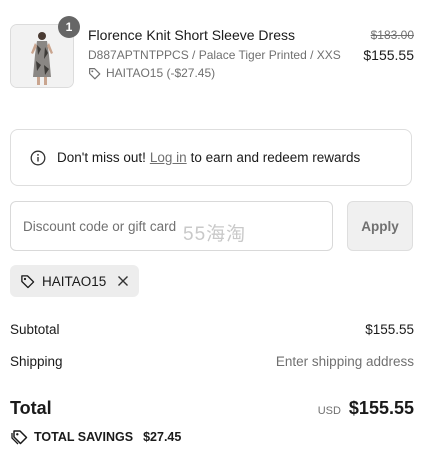  I want to click on shipping-value: Enter shipping address, so click(344, 361).